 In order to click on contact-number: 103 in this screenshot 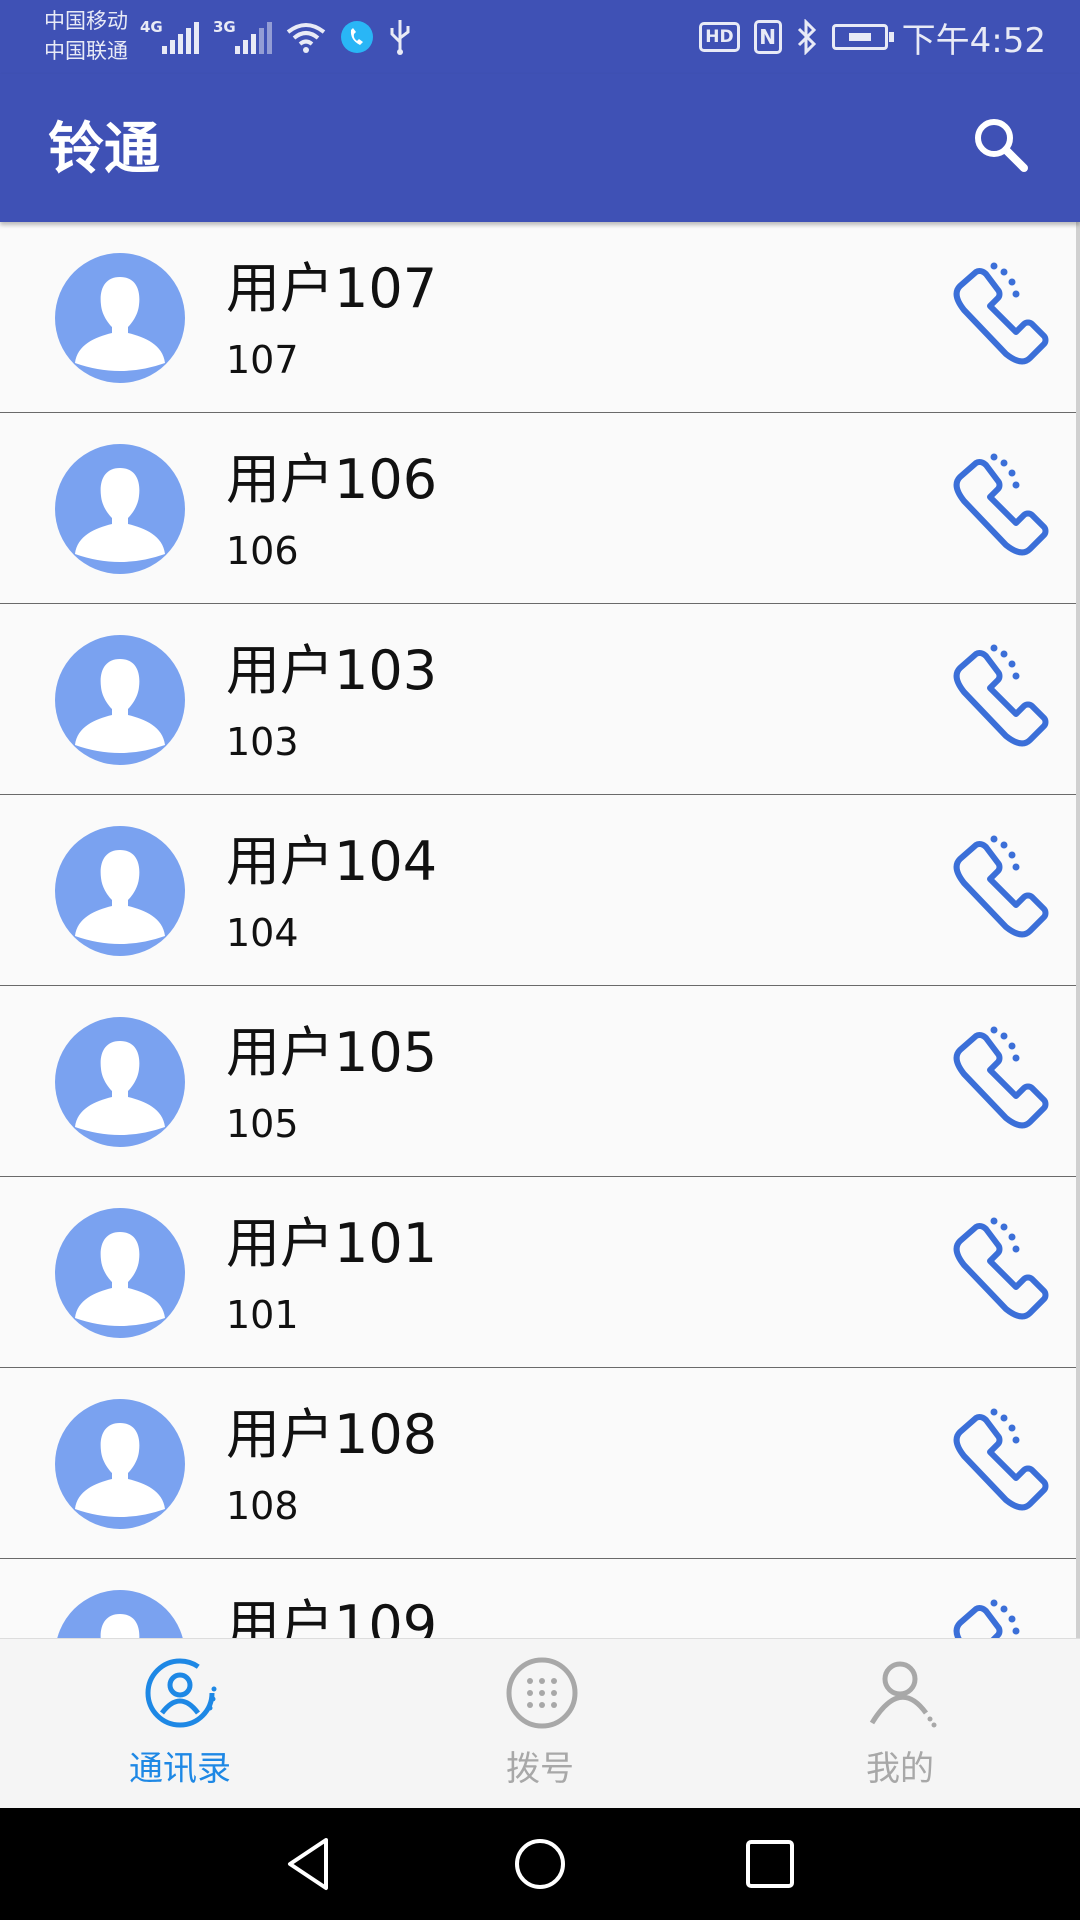, I will do `click(262, 742)`.